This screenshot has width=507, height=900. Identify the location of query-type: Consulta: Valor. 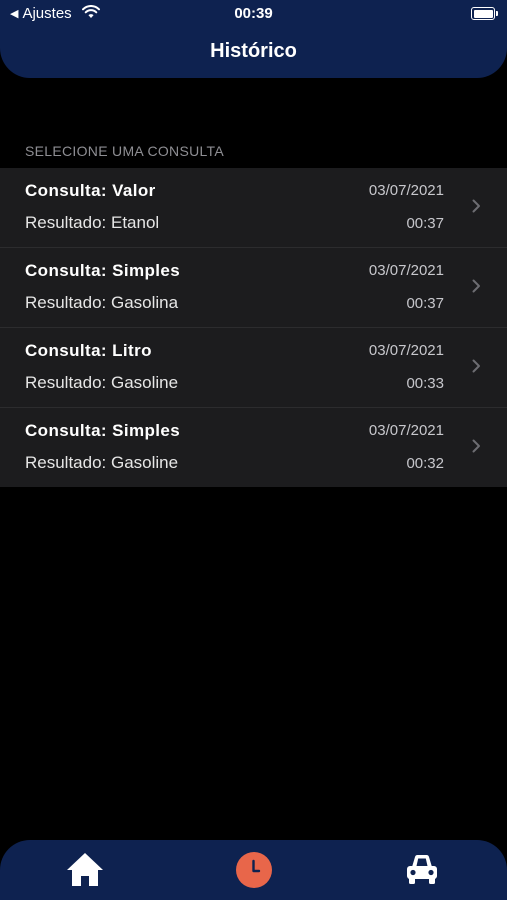
(90, 190).